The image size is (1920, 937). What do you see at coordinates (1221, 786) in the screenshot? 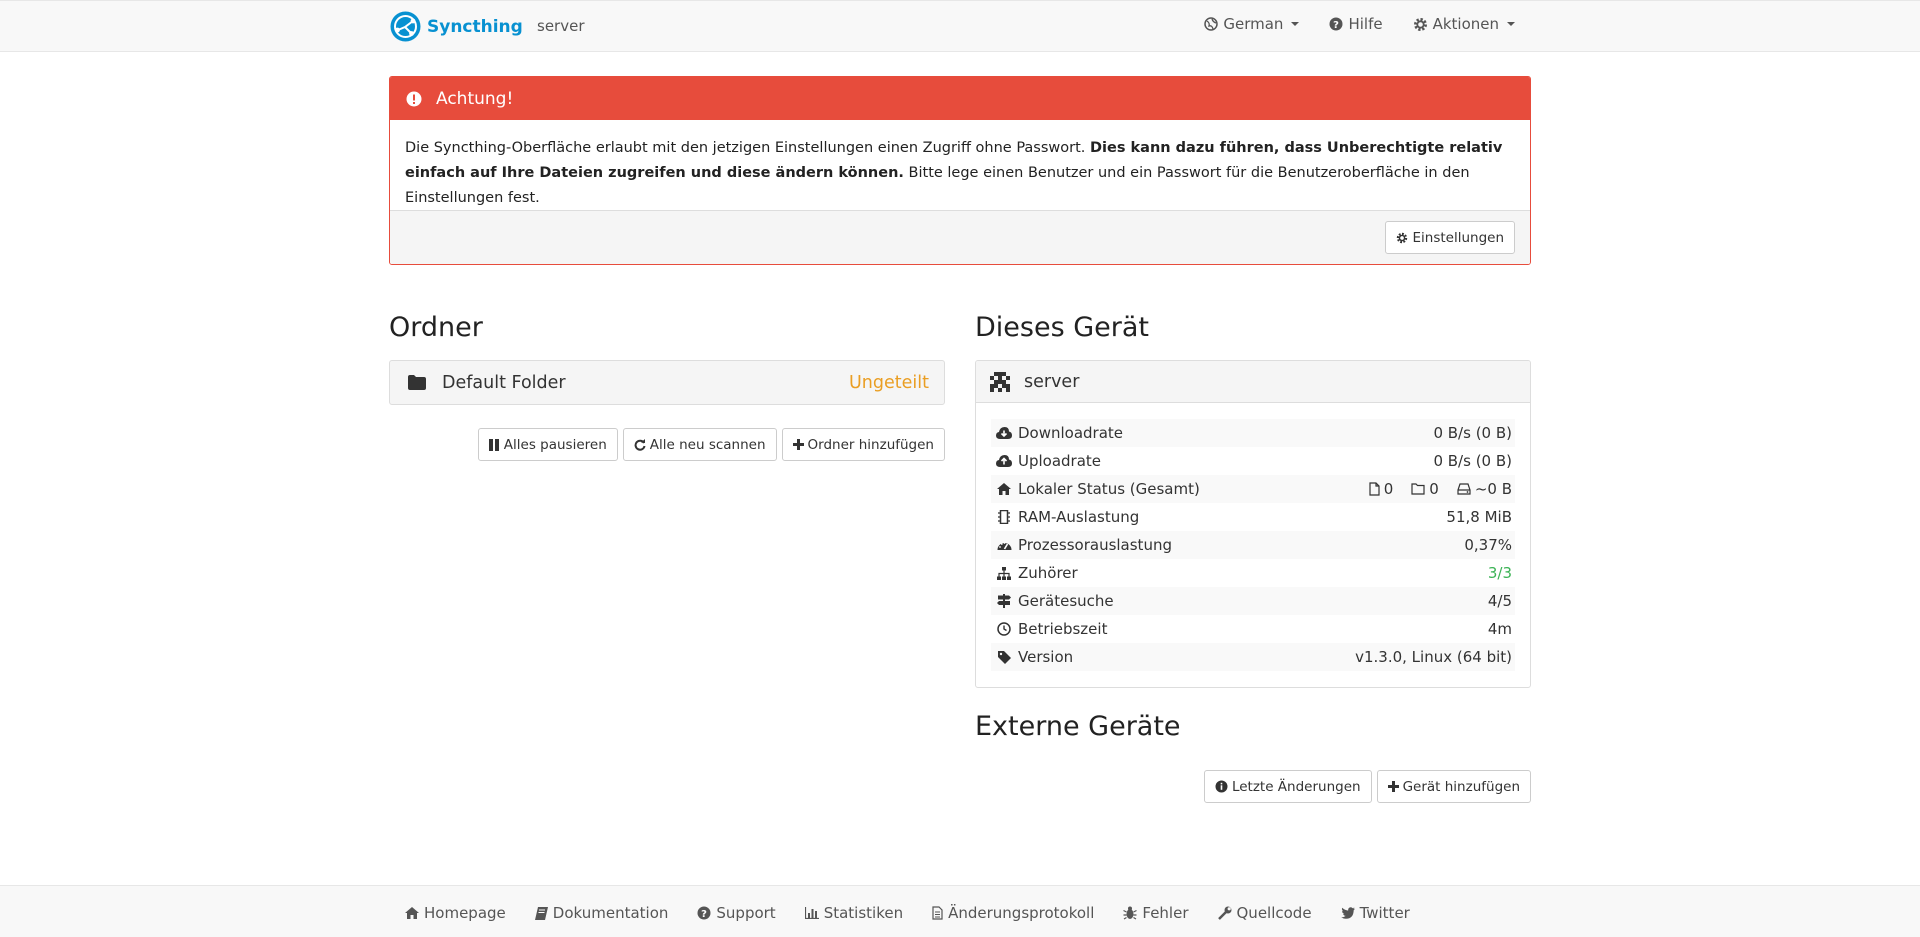
I see `info-circle-icon` at bounding box center [1221, 786].